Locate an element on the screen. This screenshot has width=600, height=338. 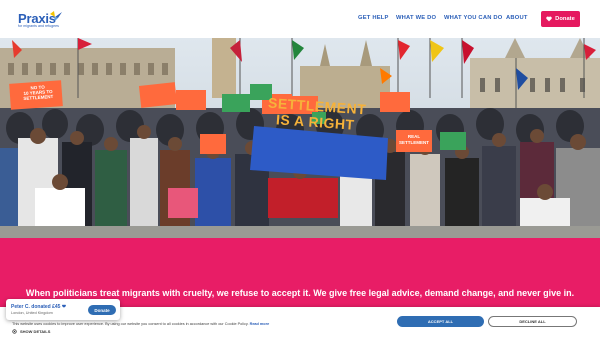
donate-button: Donate is located at coordinates (560, 19).